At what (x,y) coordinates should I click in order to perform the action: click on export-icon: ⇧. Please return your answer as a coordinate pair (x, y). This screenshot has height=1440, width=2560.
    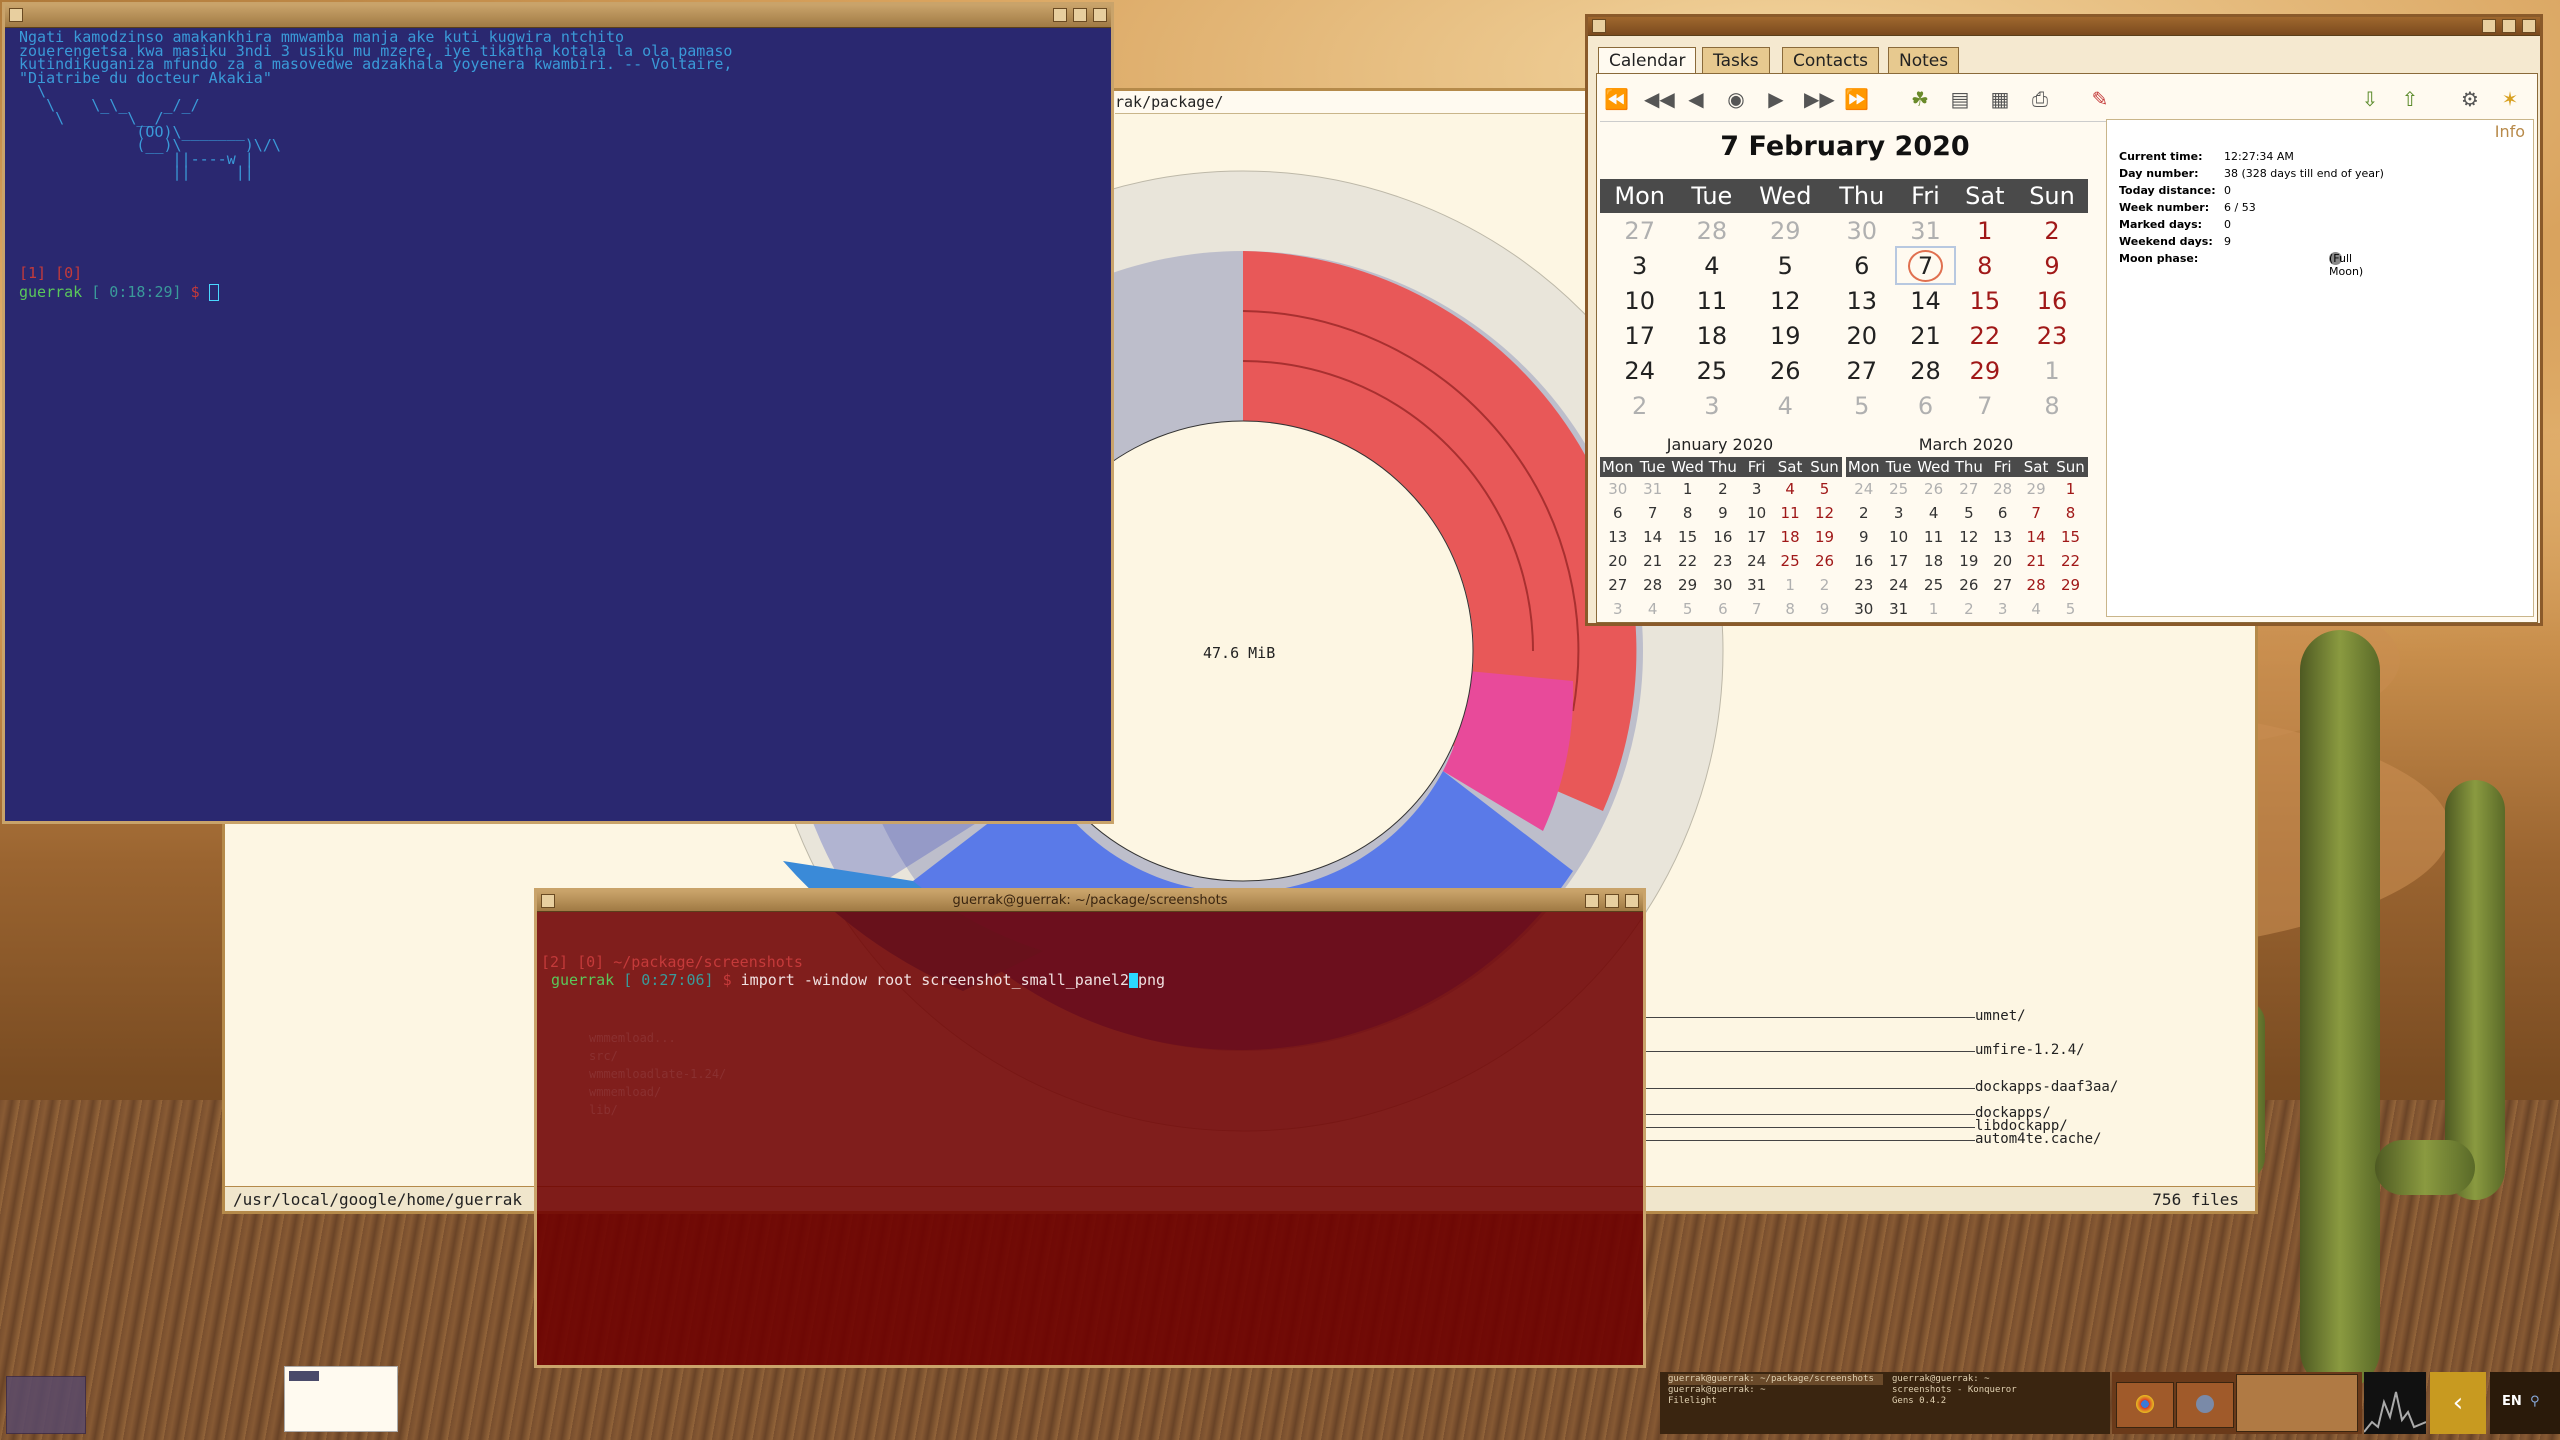
    Looking at the image, I should click on (2410, 99).